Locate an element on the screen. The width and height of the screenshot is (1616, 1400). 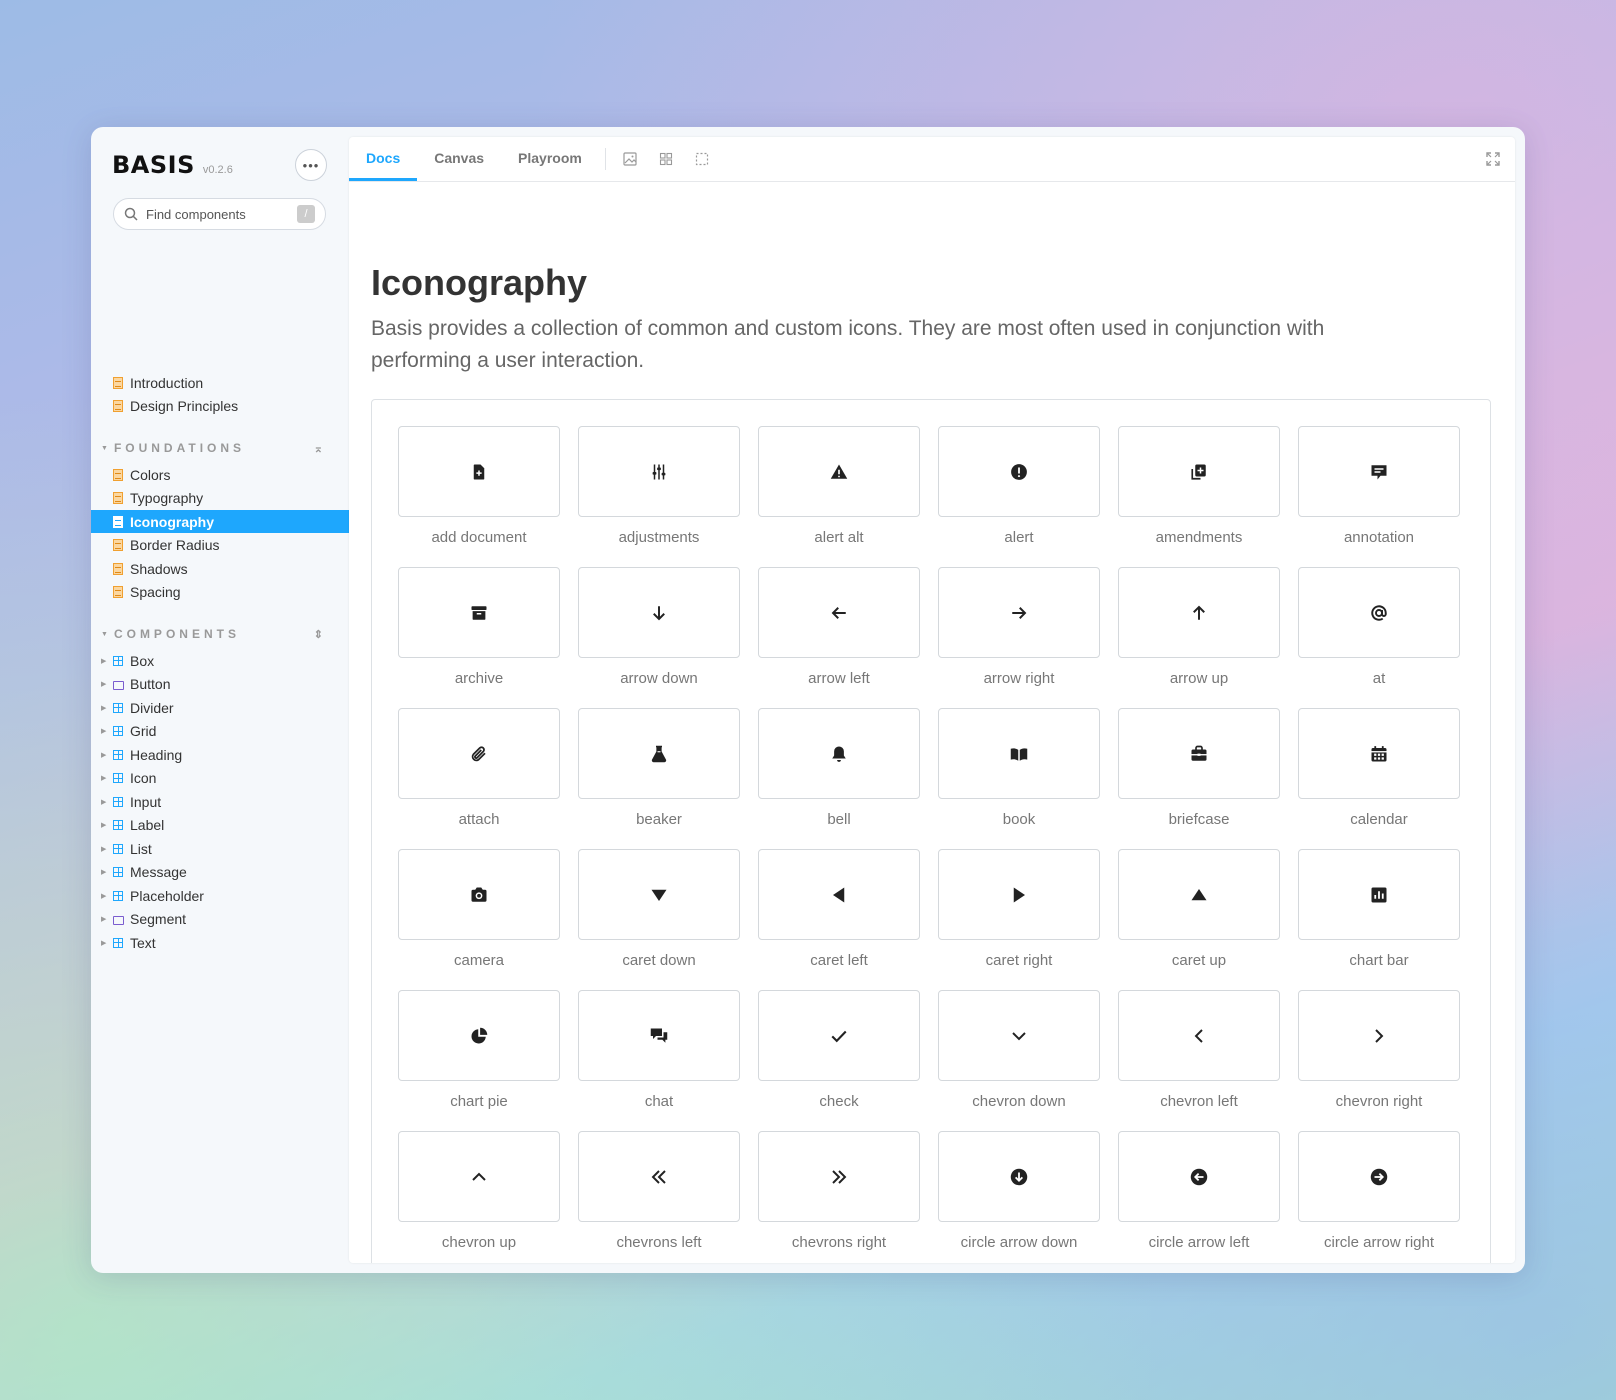
icon-card-chat: chat is located at coordinates (659, 1060).